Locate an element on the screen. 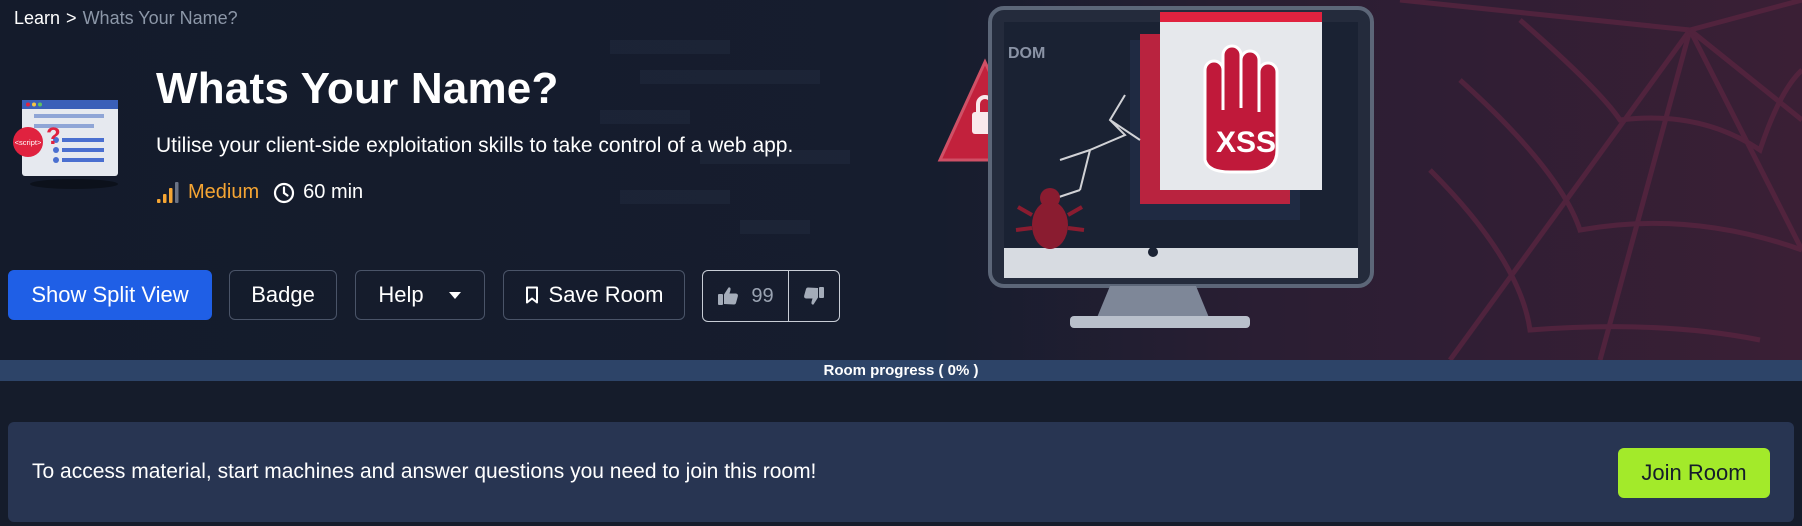 The height and width of the screenshot is (526, 1802). show-split-view-button: Show Split View is located at coordinates (110, 295).